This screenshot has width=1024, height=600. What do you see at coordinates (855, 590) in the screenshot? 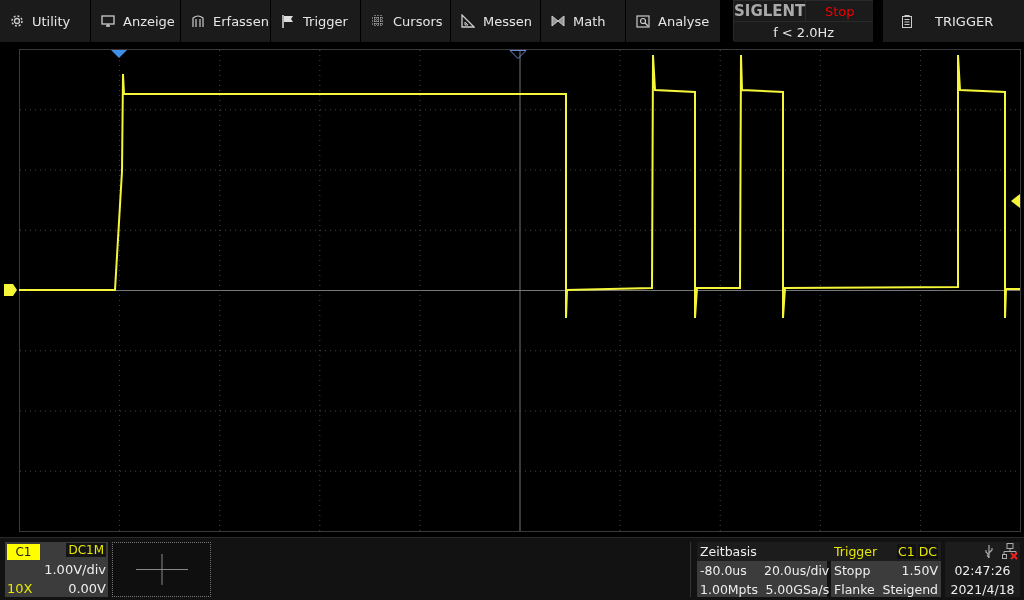
I see `trigger-type: Flanke` at bounding box center [855, 590].